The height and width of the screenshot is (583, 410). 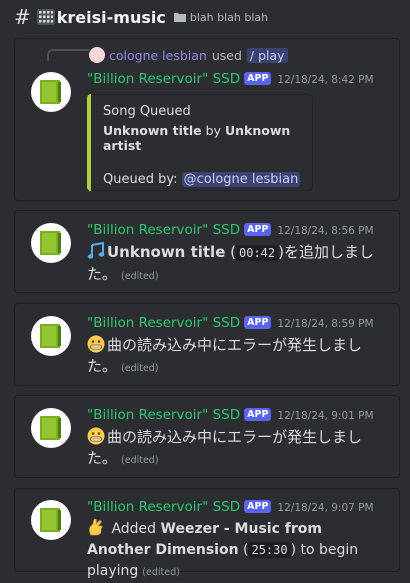 I want to click on reply-context: cologne lesbian used / play, so click(x=188, y=55).